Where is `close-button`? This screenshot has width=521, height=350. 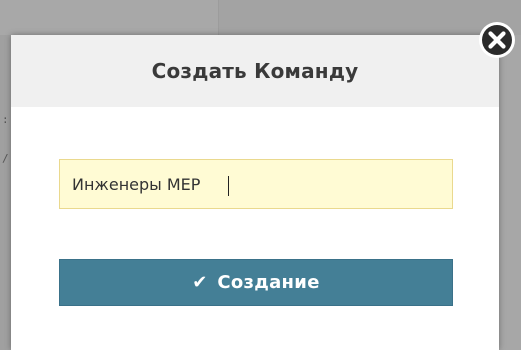
close-button is located at coordinates (497, 40).